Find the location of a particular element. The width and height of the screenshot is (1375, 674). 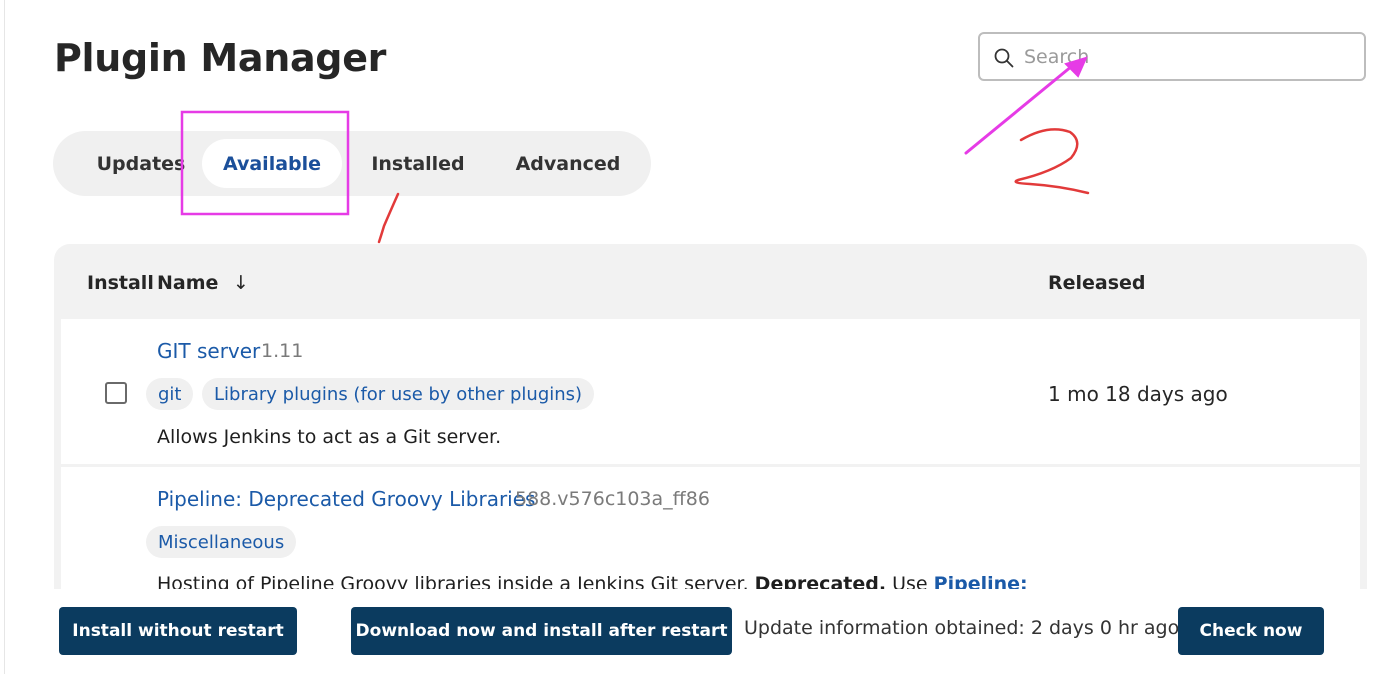

plugin-version: 588.v576c103a_ff86 is located at coordinates (612, 499).